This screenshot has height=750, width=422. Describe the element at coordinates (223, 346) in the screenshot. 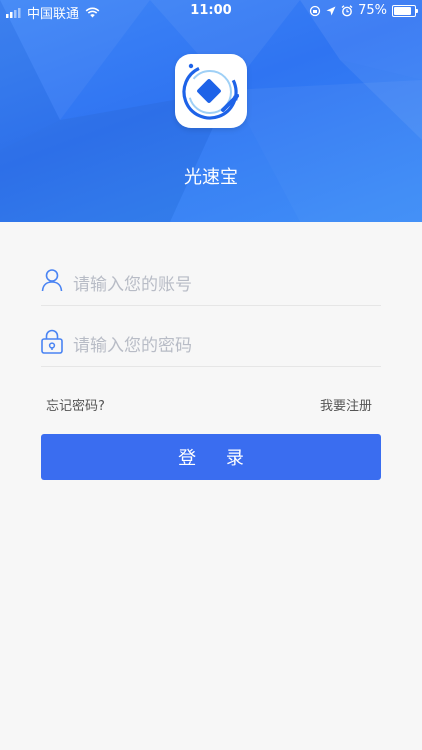

I see `password-input` at that location.